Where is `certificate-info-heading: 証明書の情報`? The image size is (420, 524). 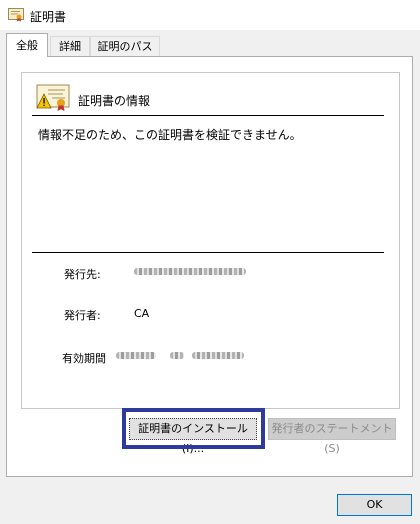 certificate-info-heading: 証明書の情報 is located at coordinates (114, 101).